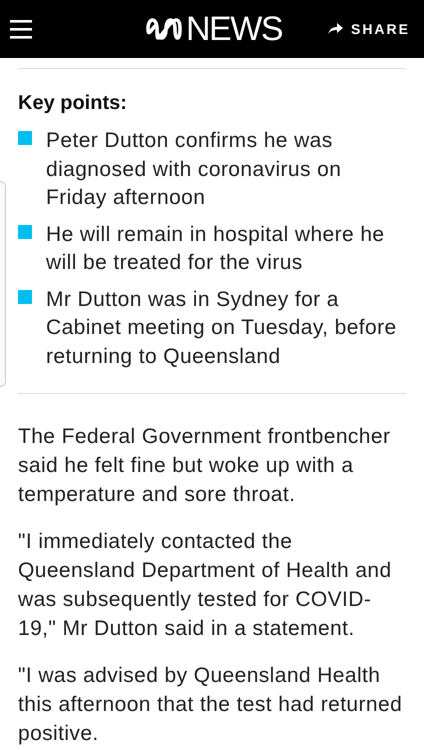  What do you see at coordinates (3, 284) in the screenshot?
I see `edge-handle` at bounding box center [3, 284].